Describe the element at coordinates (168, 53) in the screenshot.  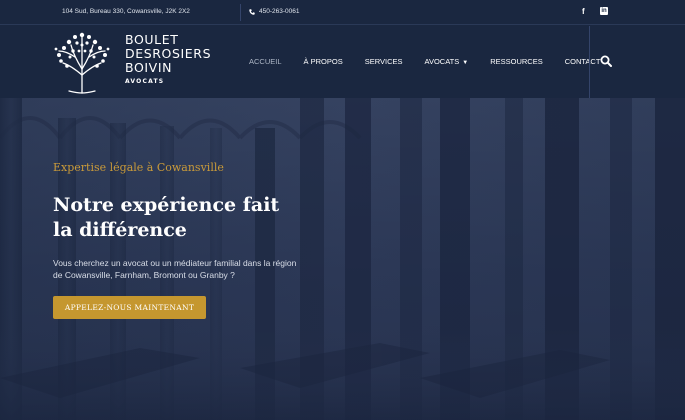
I see `brand-line-2: DESROSIERS` at that location.